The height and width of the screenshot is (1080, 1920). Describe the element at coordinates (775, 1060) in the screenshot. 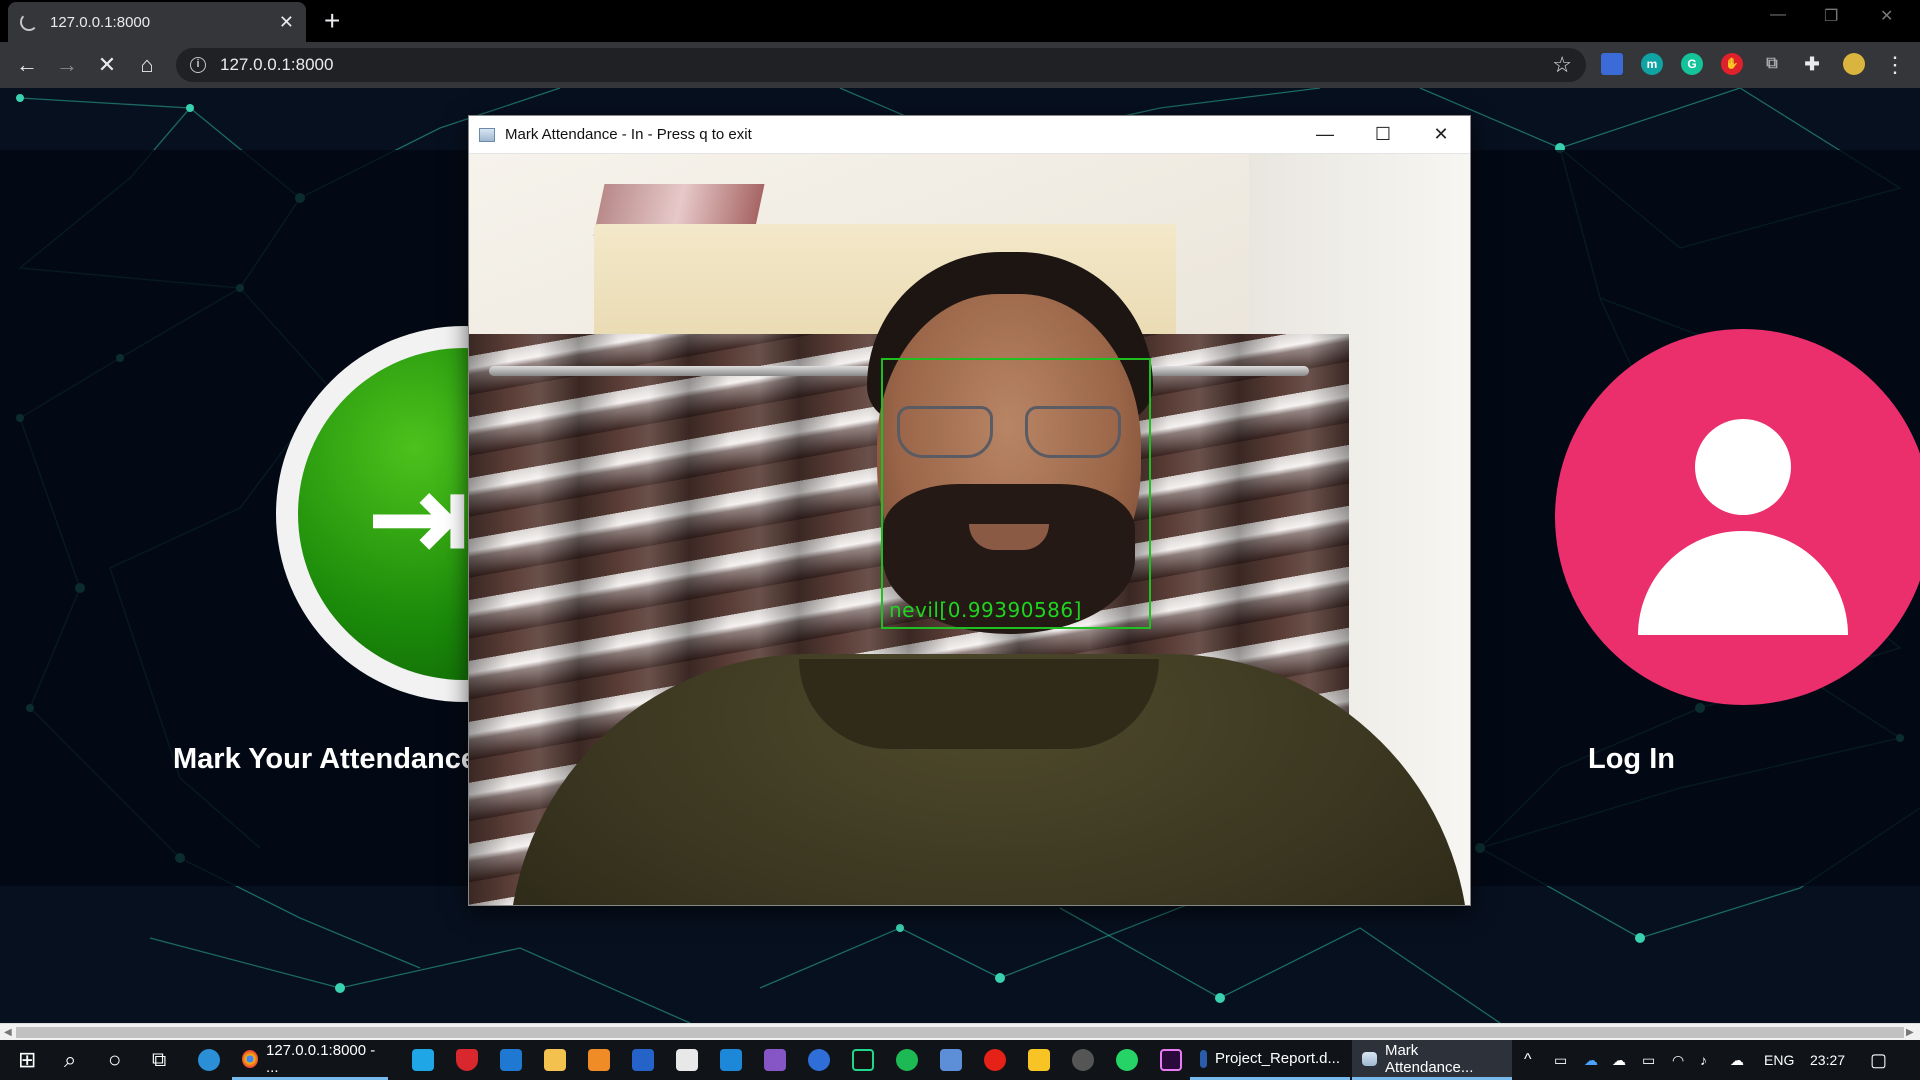

I see `visual-studio-icon` at that location.